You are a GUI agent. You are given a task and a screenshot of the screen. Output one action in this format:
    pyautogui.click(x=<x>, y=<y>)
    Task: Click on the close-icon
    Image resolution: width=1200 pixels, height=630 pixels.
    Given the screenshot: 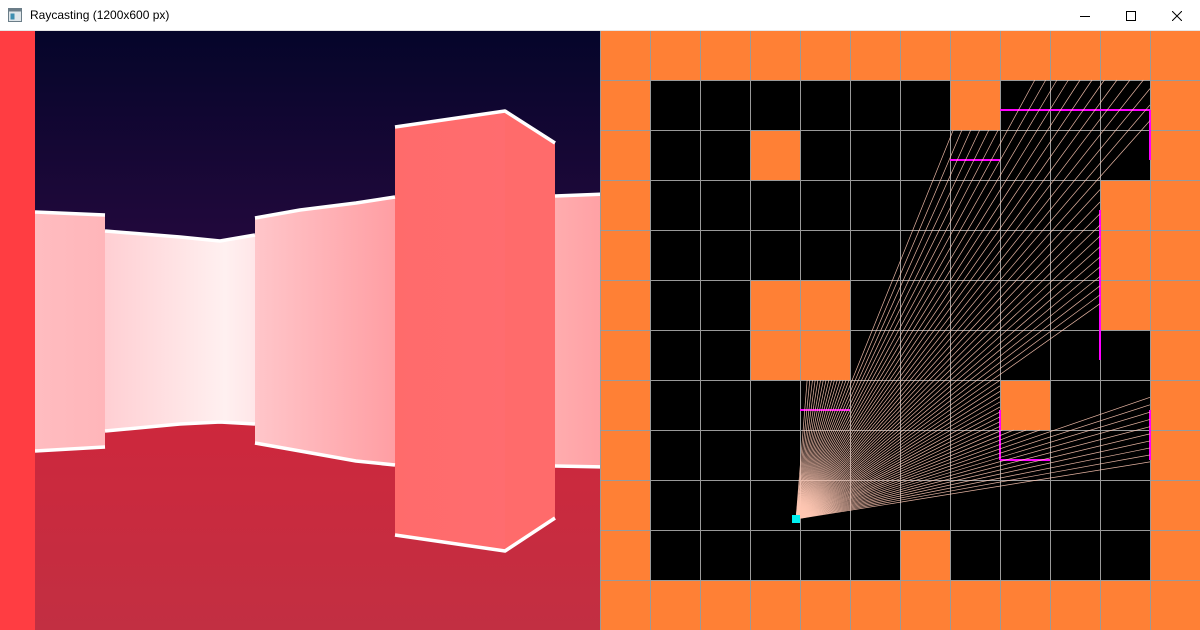 What is the action you would take?
    pyautogui.click(x=1177, y=15)
    